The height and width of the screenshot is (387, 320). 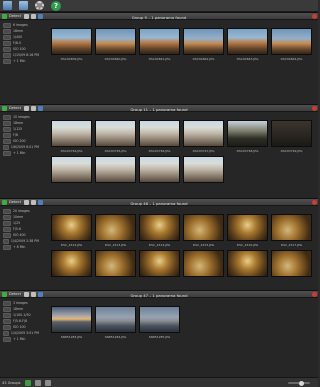 I want to click on info-value: 1/100-1/50, so click(x=22, y=315).